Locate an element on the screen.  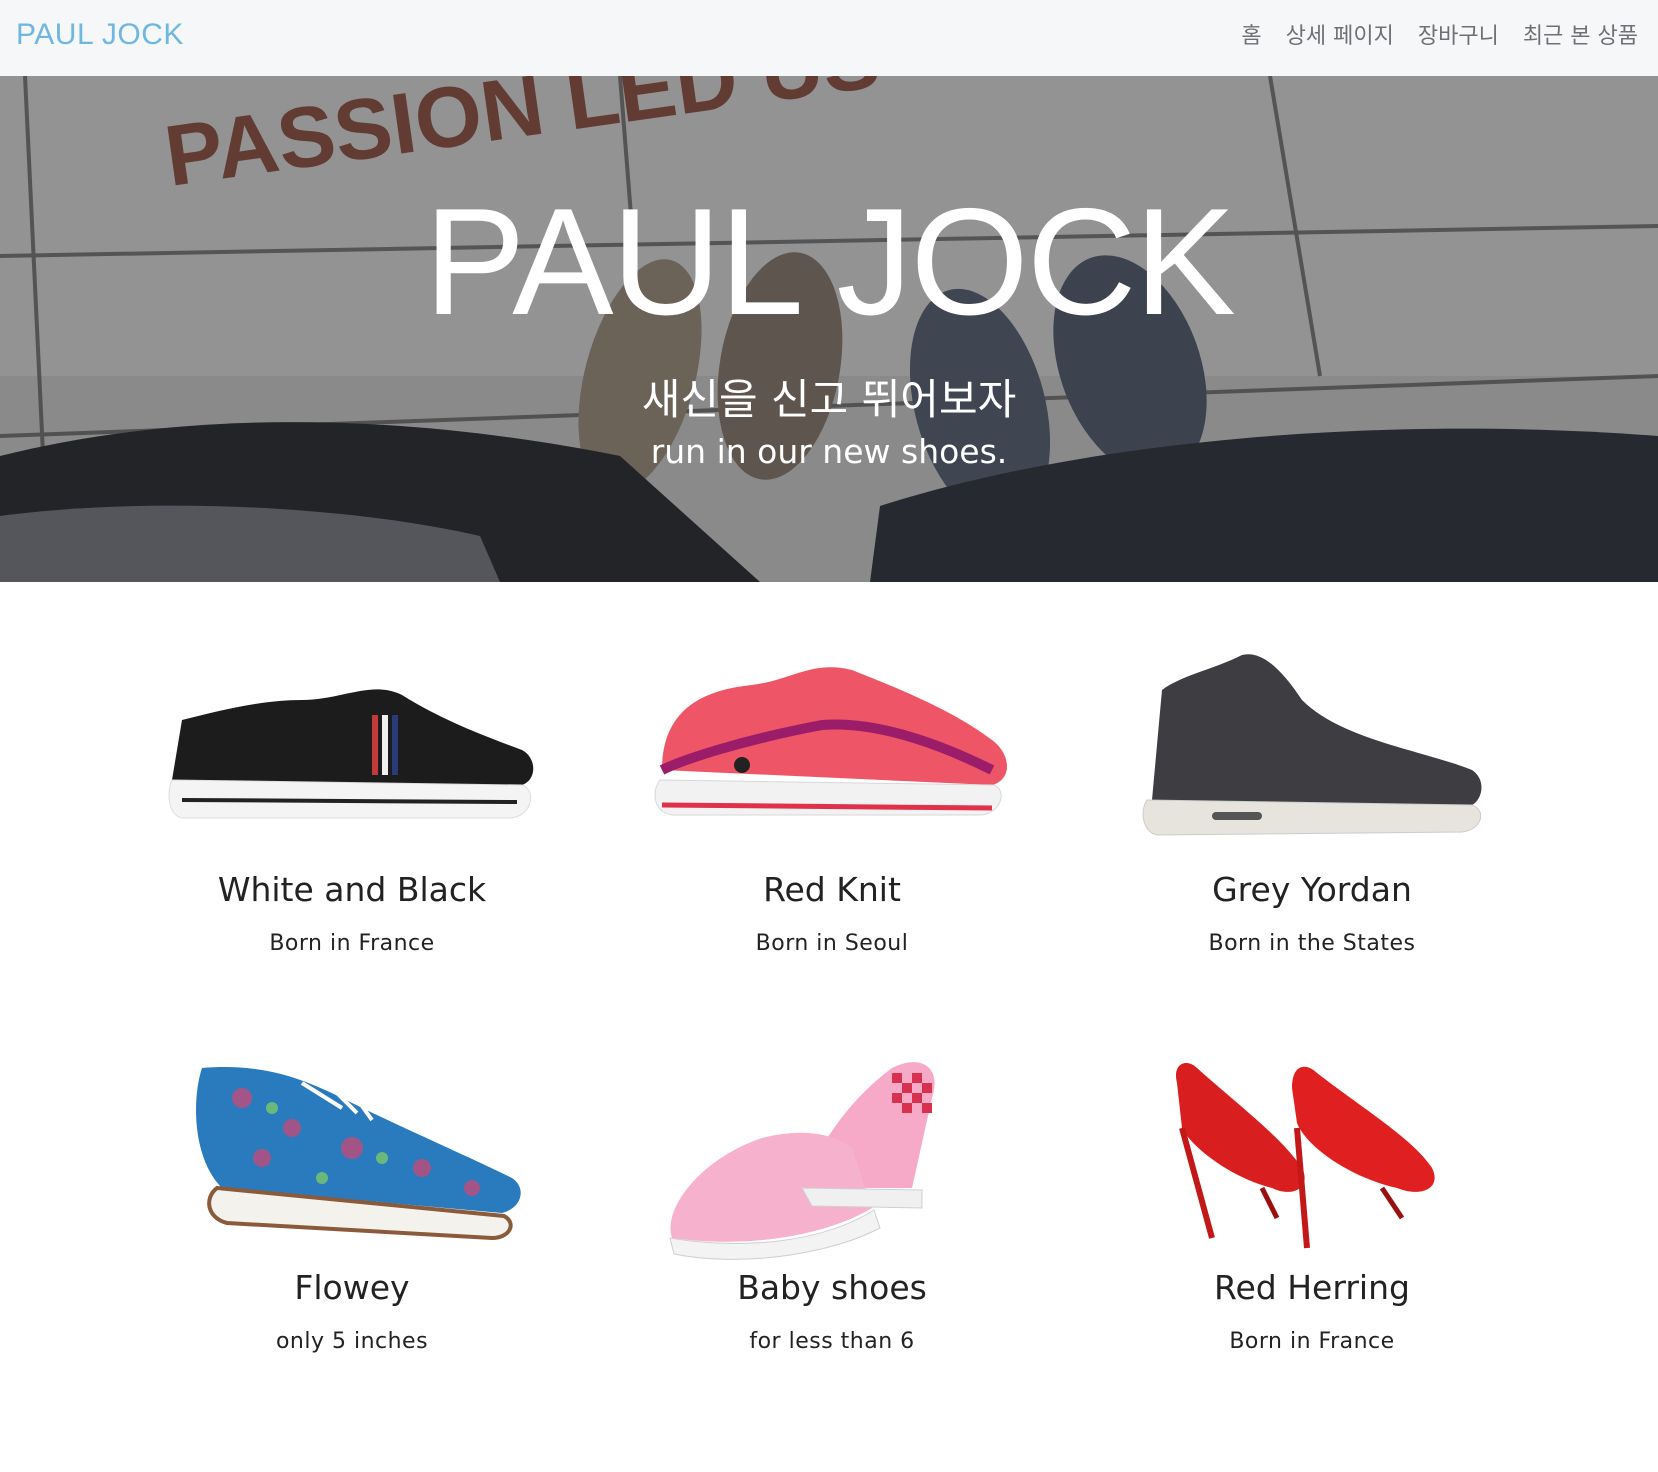
product-name: Flowey is located at coordinates (352, 1287).